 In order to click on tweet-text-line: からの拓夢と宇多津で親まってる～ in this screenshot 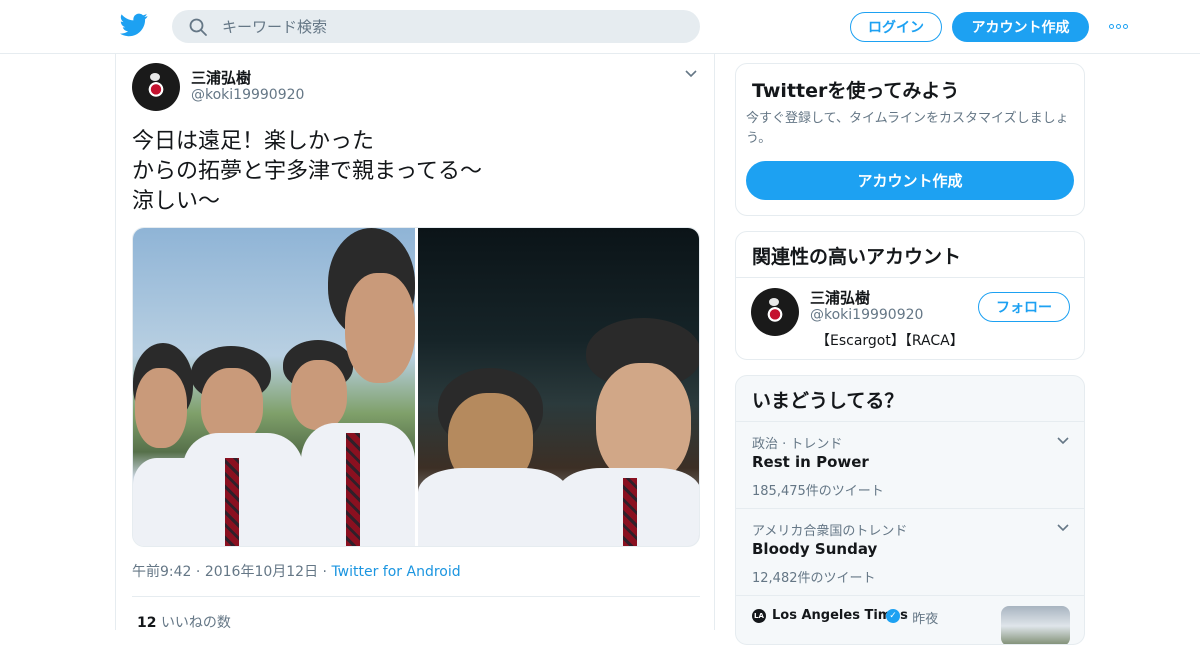, I will do `click(307, 171)`.